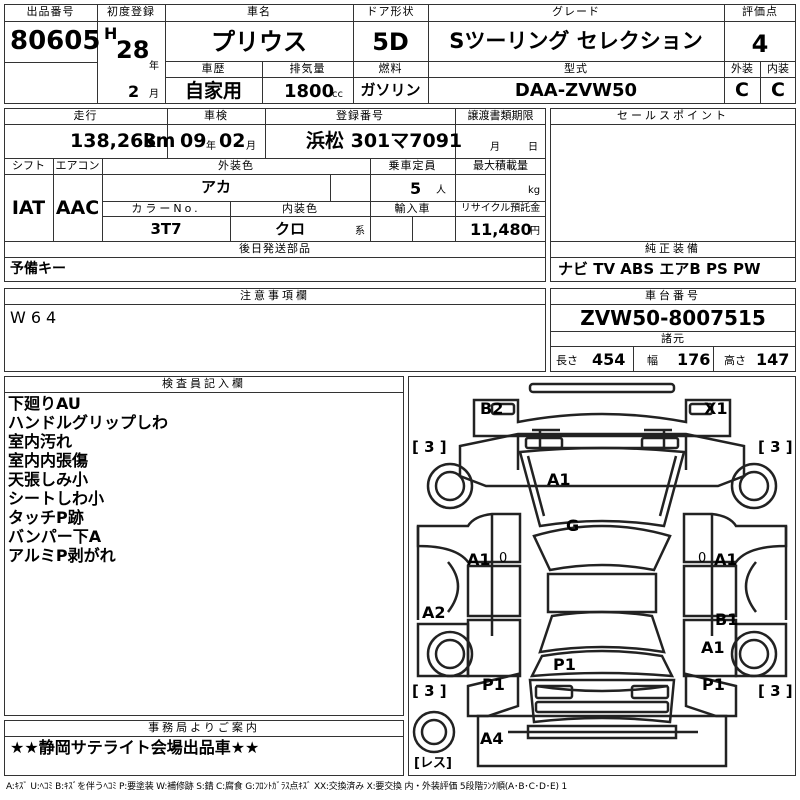 The width and height of the screenshot is (800, 800). I want to click on tire-fr: [ 3 ], so click(775, 447).